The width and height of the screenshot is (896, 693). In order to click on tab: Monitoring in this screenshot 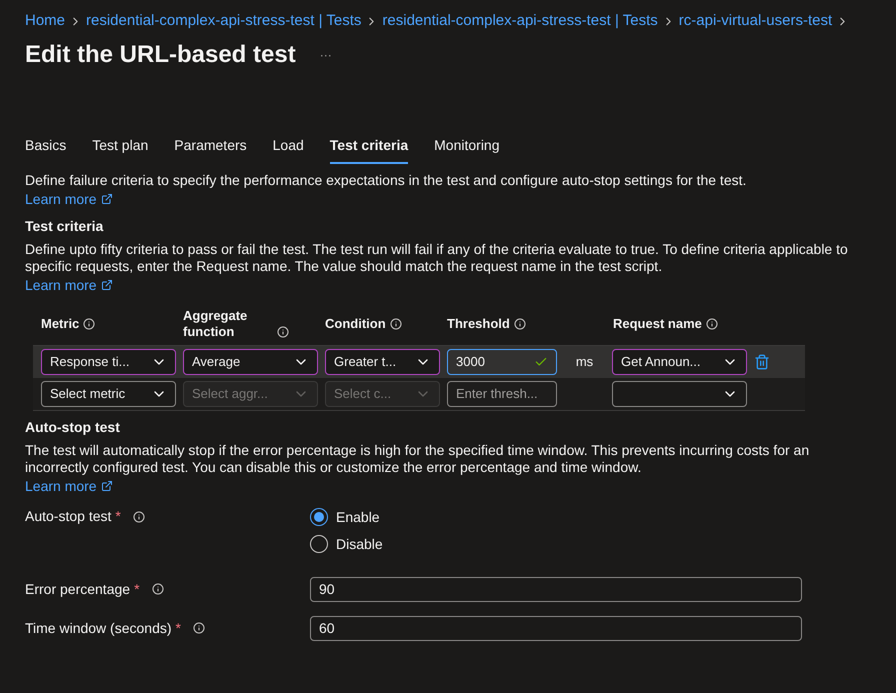, I will do `click(467, 149)`.